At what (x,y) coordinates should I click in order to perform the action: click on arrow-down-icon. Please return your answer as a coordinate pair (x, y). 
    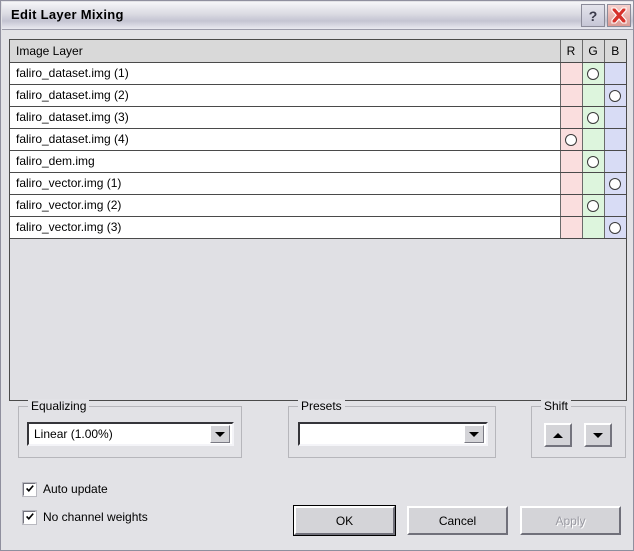
    Looking at the image, I should click on (598, 435).